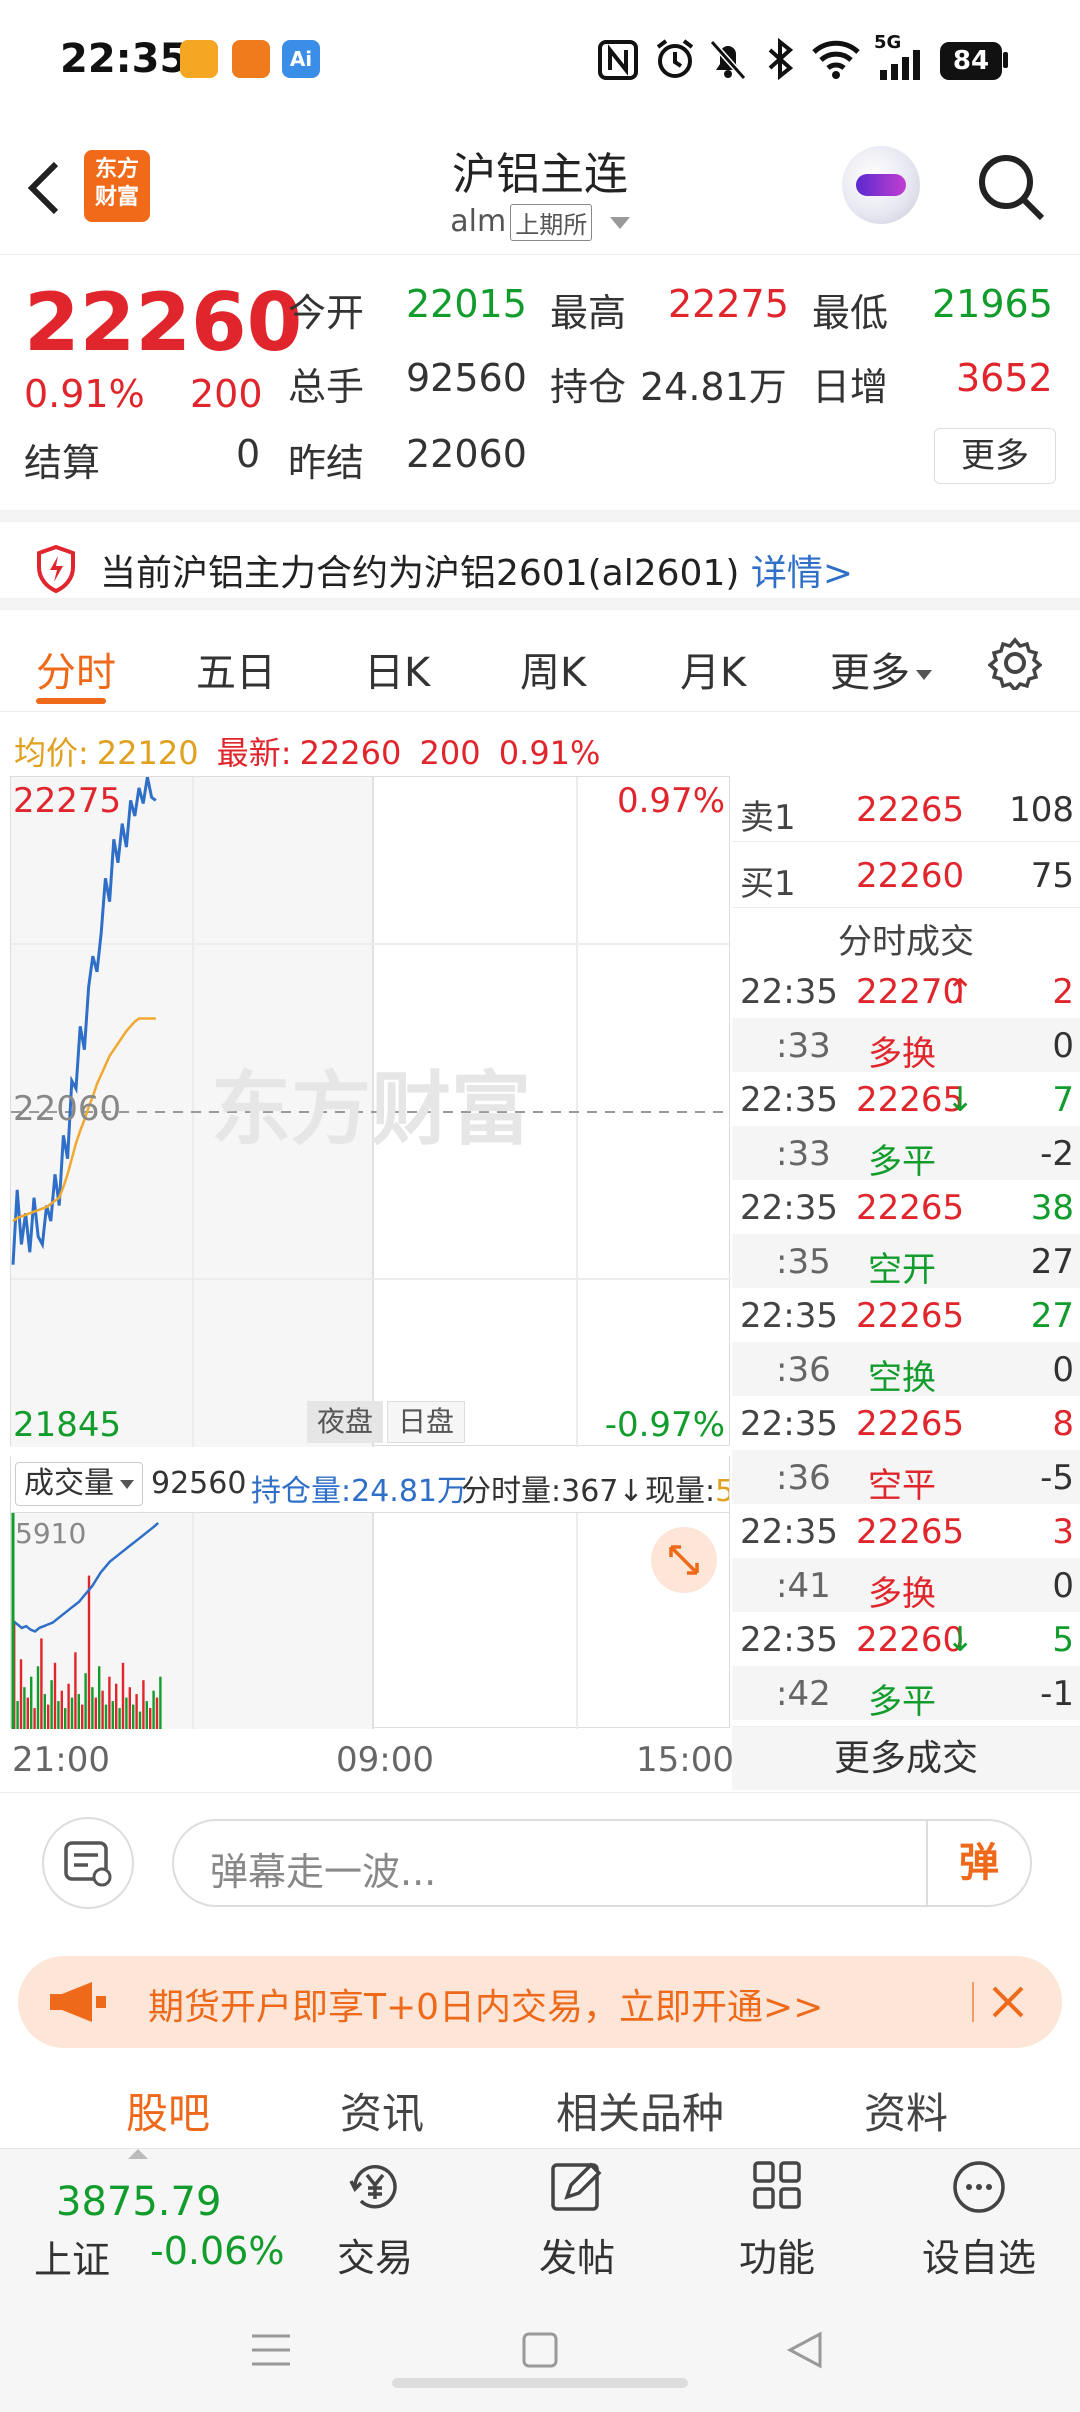  I want to click on exchange-tag: 上期所, so click(551, 222).